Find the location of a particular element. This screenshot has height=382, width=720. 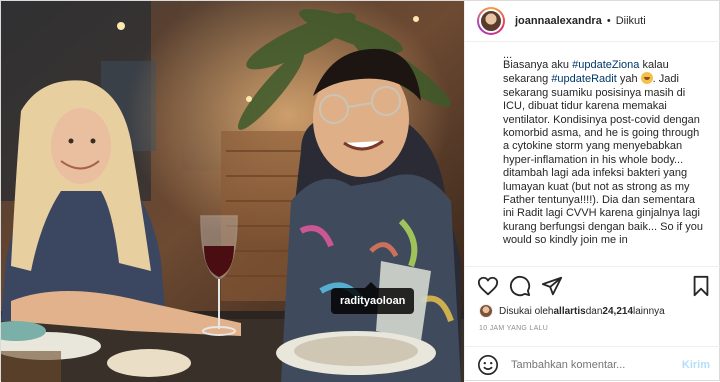

comment-icon is located at coordinates (520, 286).